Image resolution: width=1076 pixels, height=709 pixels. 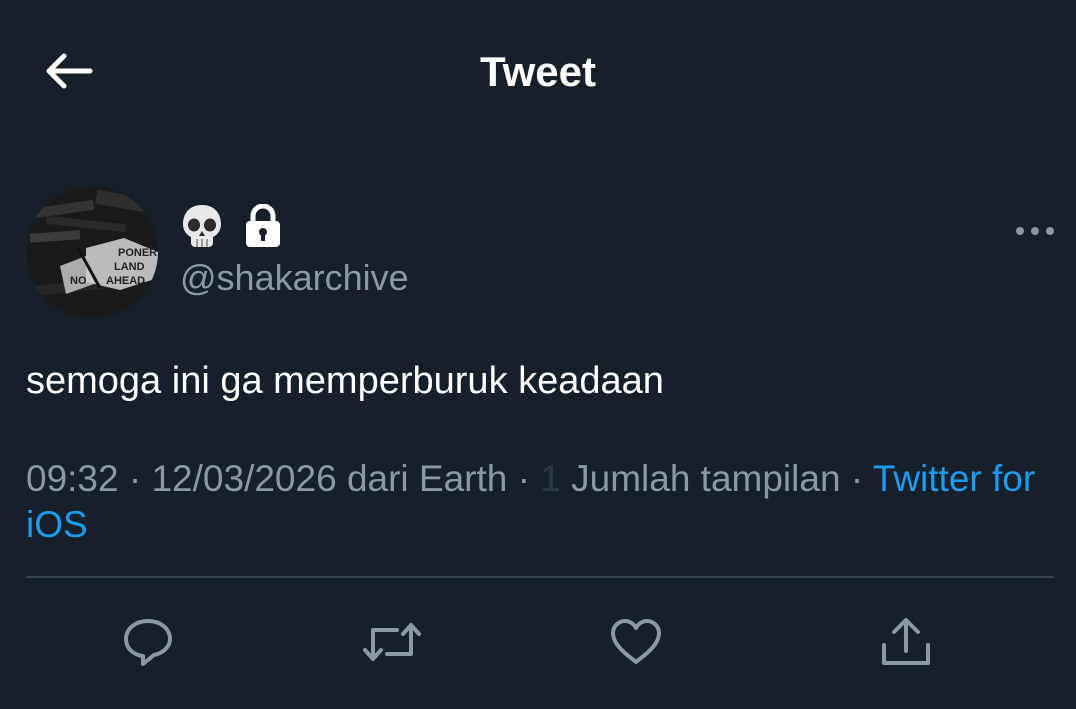 I want to click on retweet-button, so click(x=392, y=644).